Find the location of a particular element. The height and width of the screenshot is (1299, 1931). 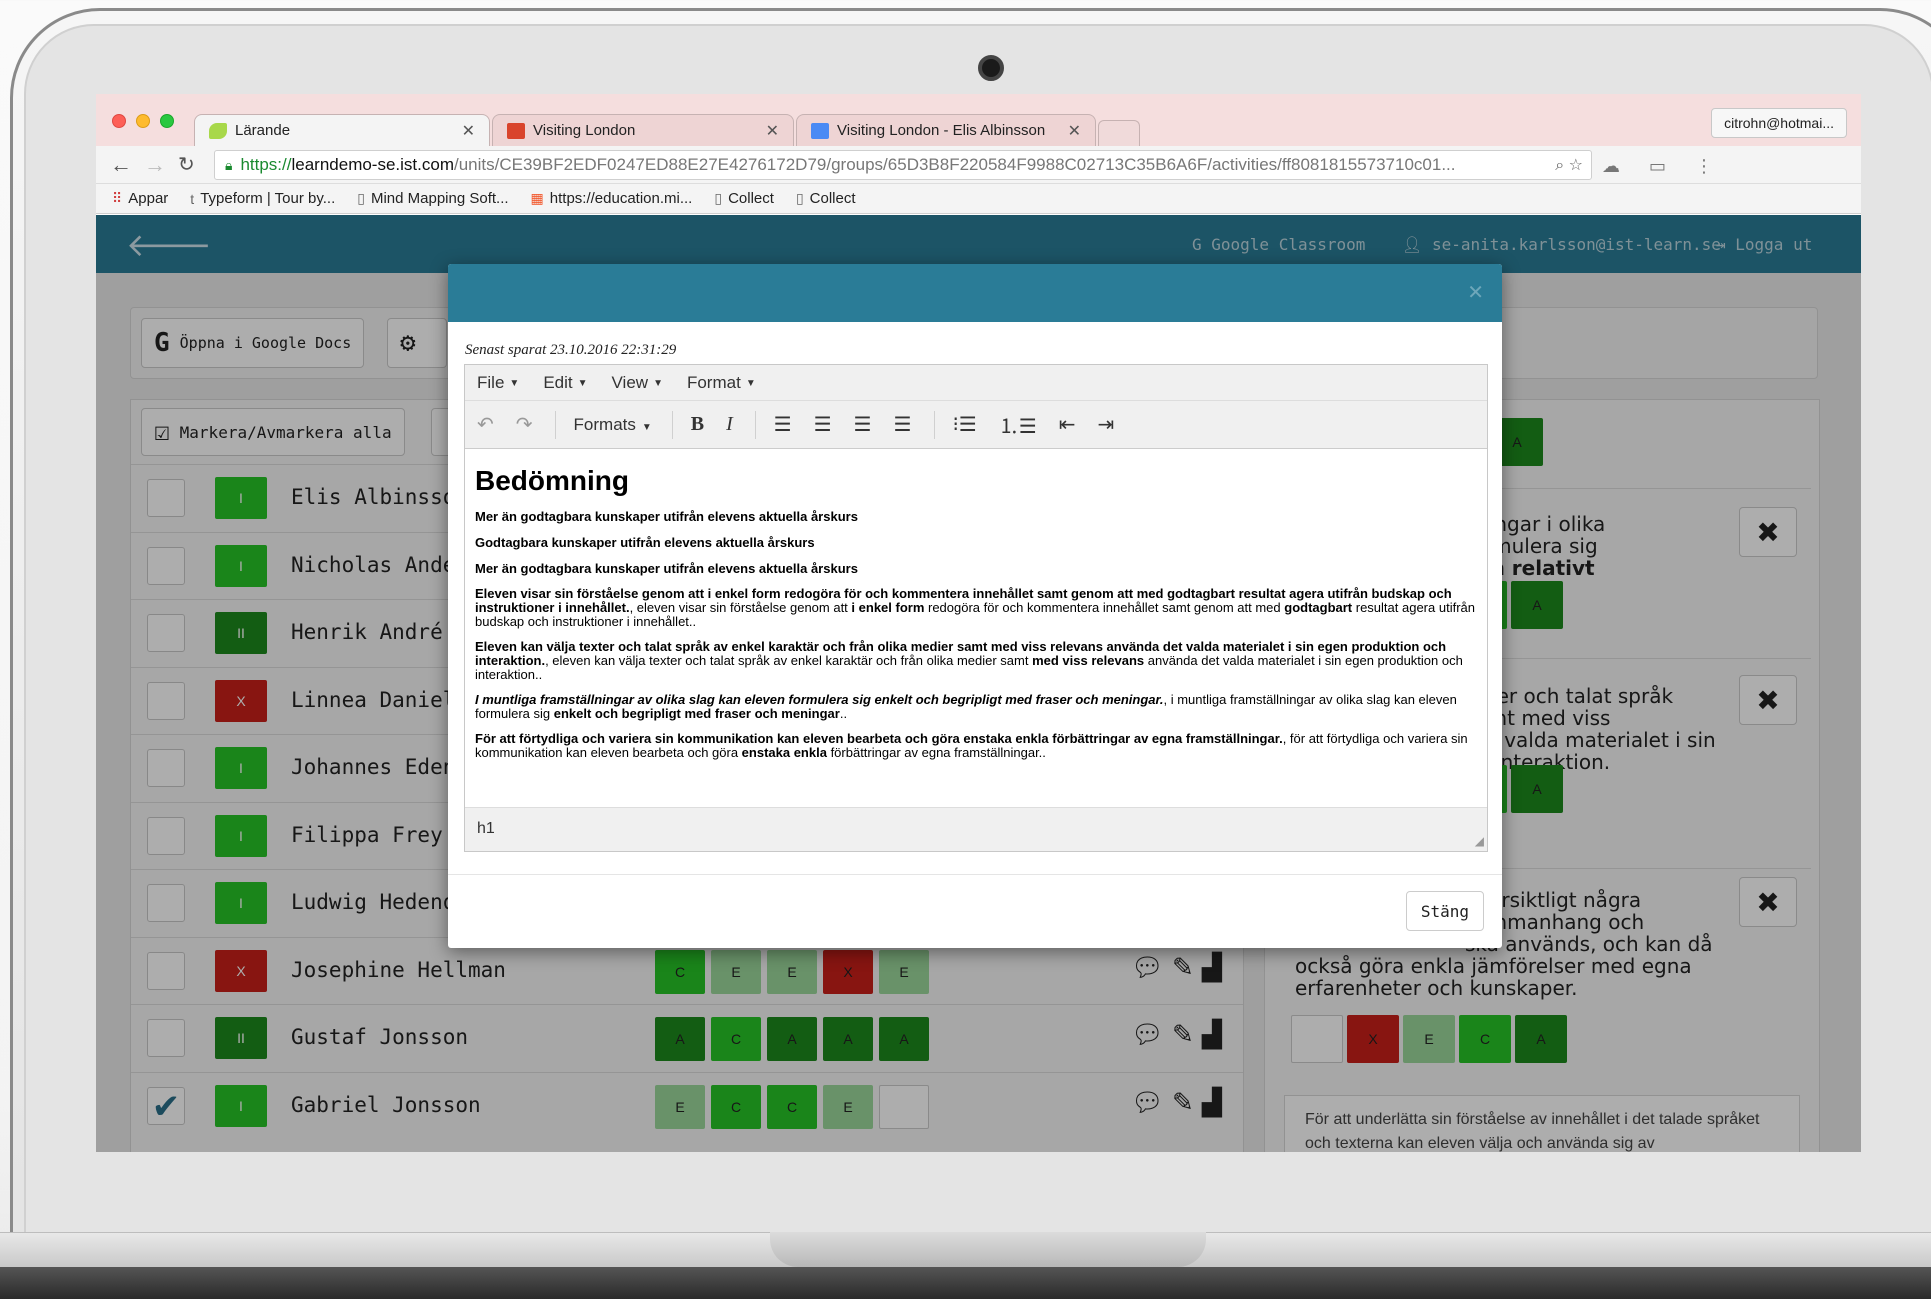

tab-visiting-london: Visiting London ✕ is located at coordinates (643, 130).